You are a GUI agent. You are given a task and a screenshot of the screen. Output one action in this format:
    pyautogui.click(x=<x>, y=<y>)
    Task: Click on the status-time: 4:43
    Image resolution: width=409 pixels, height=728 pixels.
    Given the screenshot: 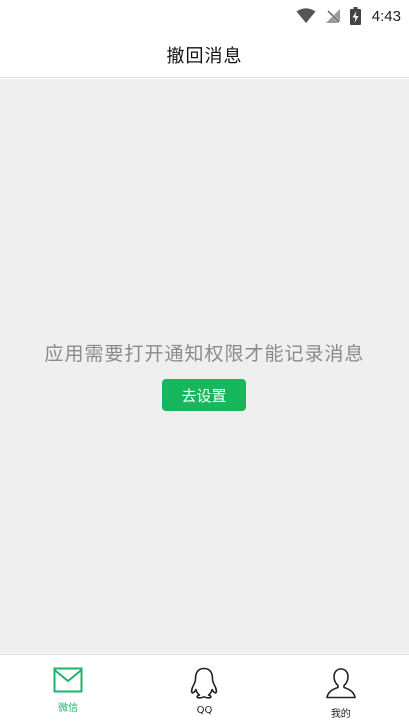 What is the action you would take?
    pyautogui.click(x=386, y=16)
    